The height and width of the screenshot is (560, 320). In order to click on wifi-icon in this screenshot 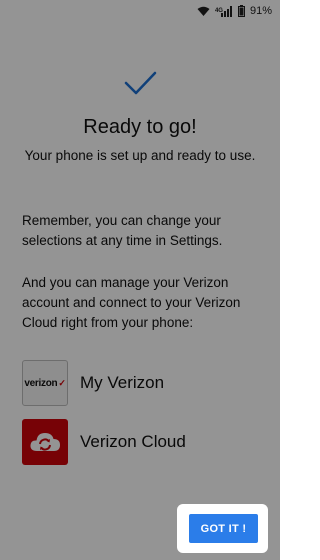, I will do `click(203, 11)`.